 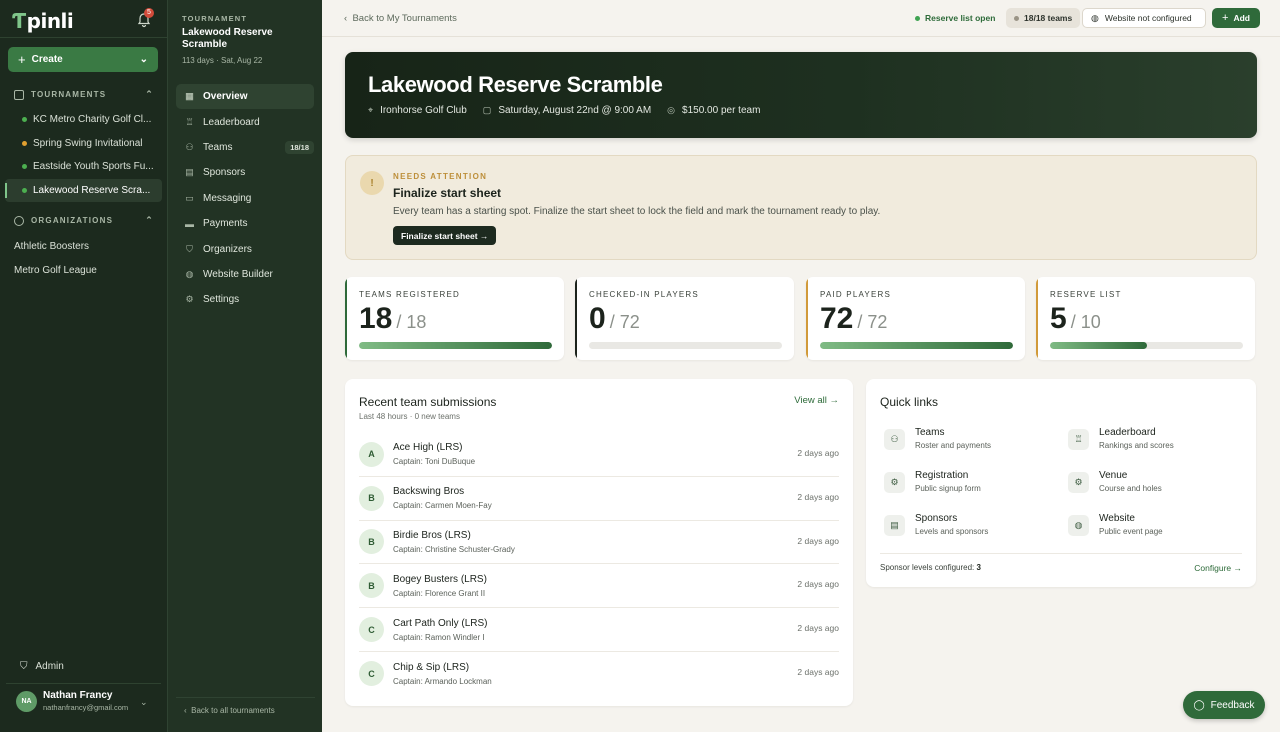 I want to click on building-icon: ▤, so click(x=894, y=525).